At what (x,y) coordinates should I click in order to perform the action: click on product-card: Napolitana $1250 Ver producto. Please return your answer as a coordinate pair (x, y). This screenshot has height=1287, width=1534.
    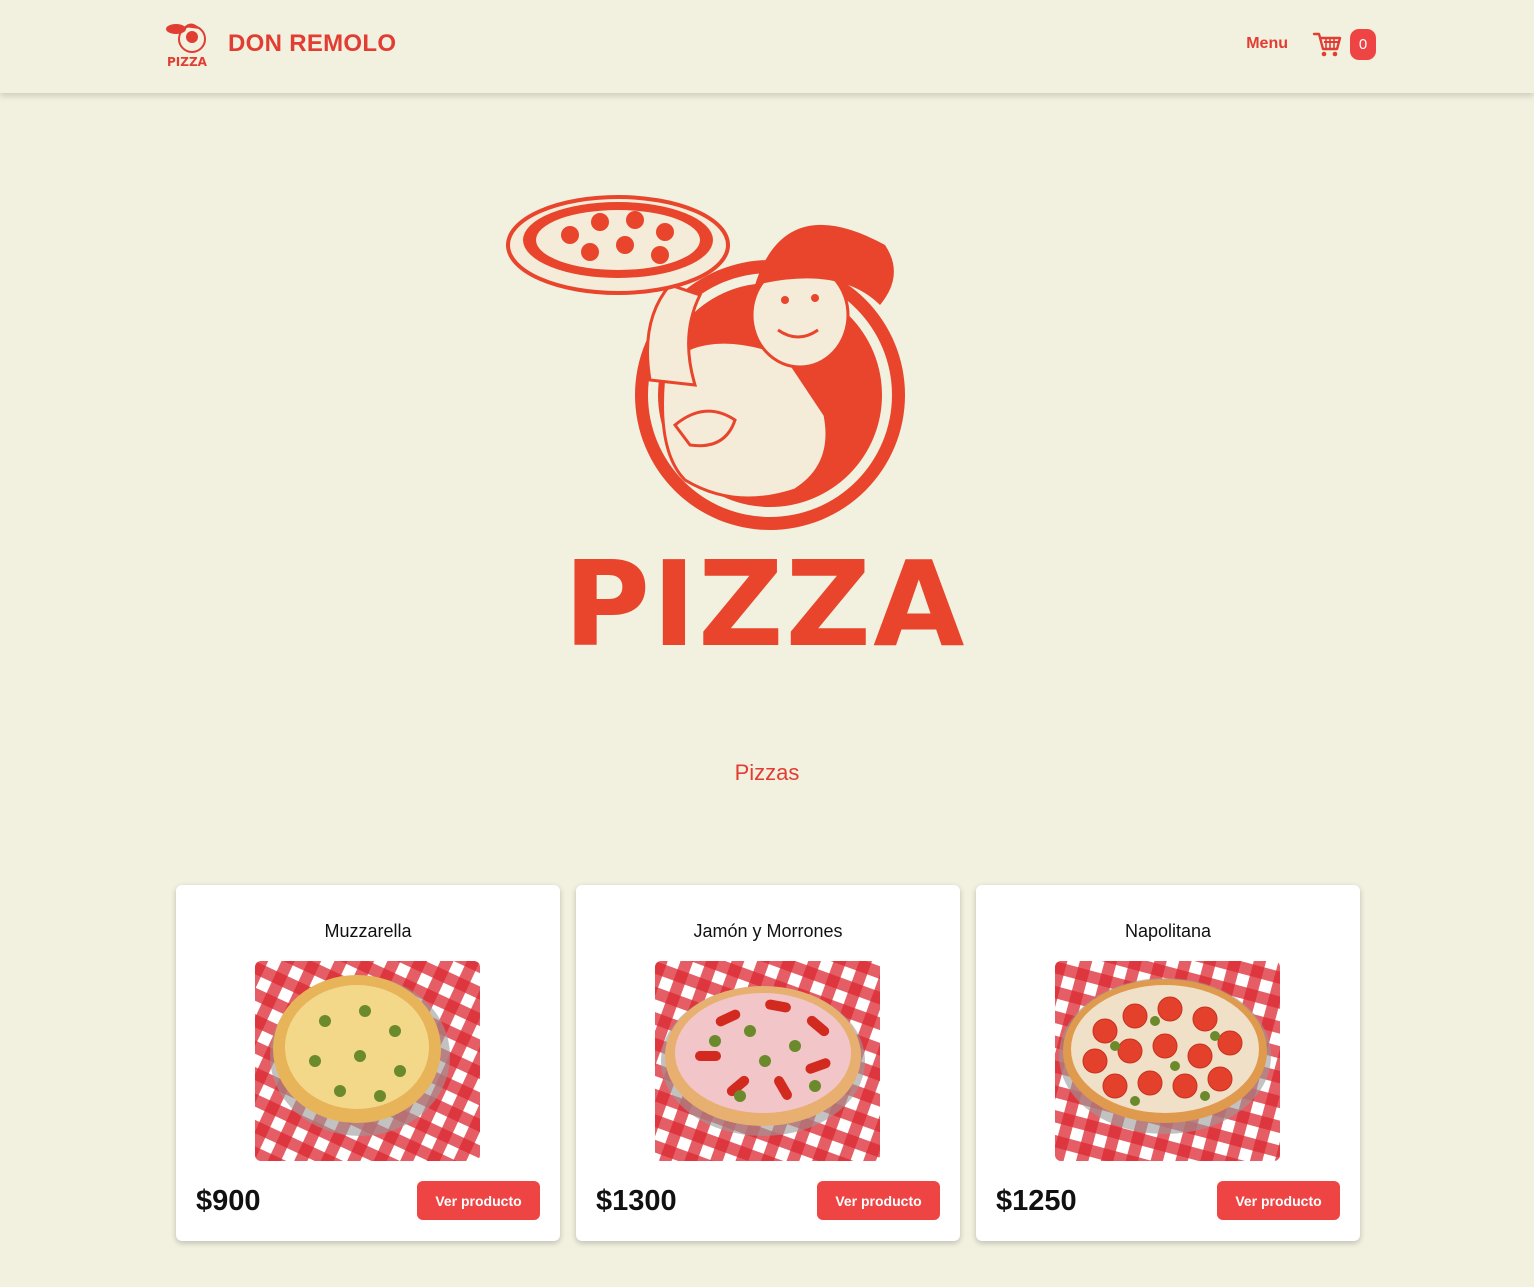
    Looking at the image, I should click on (1168, 1063).